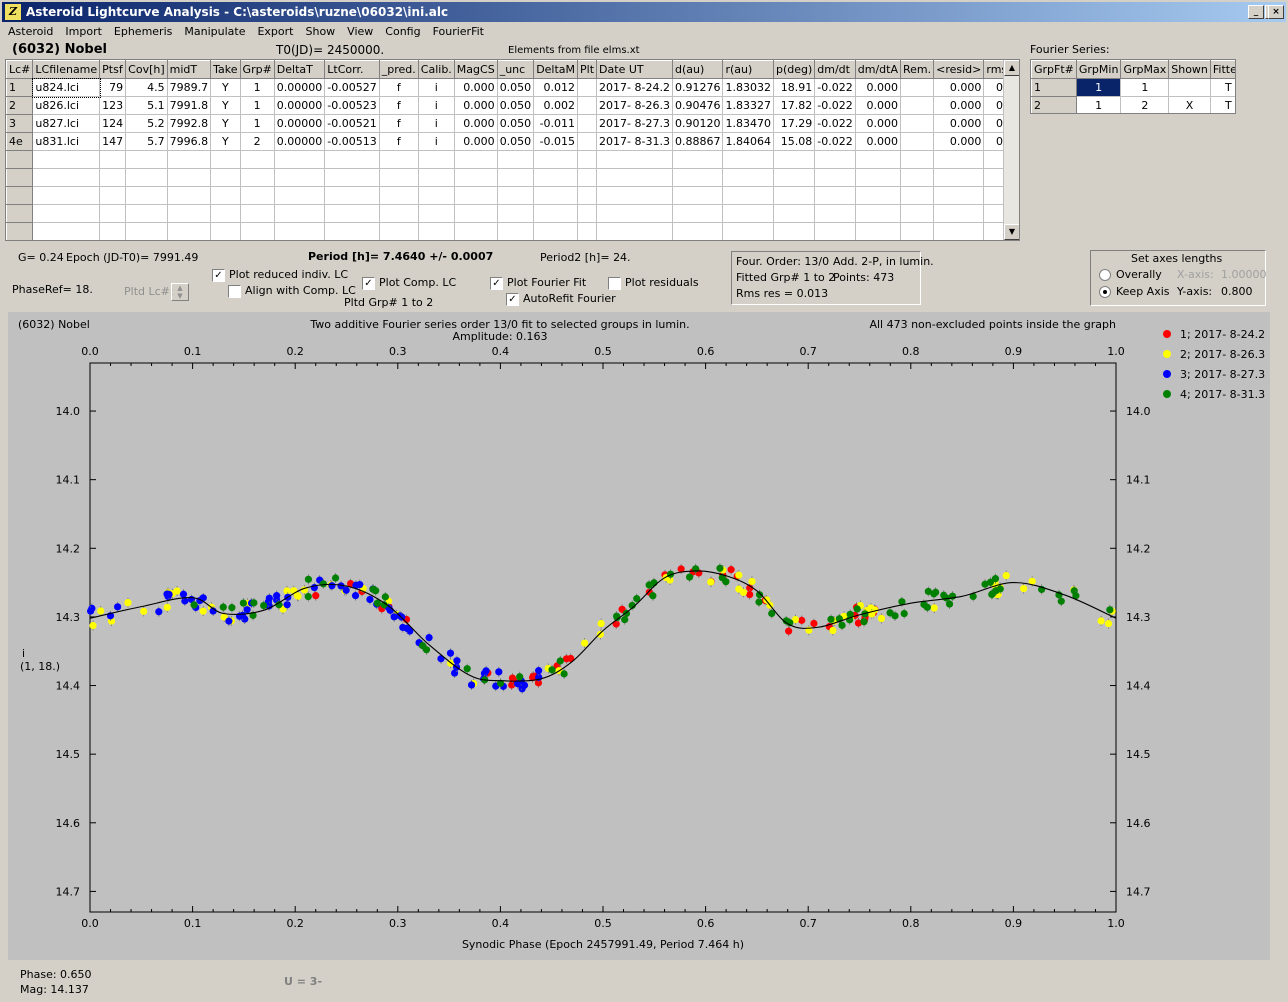 The width and height of the screenshot is (1288, 1002). What do you see at coordinates (835, 87) in the screenshot?
I see `table-cell: -0.022` at bounding box center [835, 87].